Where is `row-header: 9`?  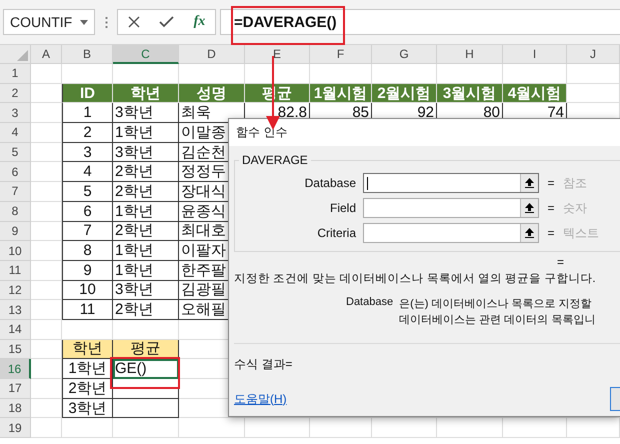
row-header: 9 is located at coordinates (15, 232).